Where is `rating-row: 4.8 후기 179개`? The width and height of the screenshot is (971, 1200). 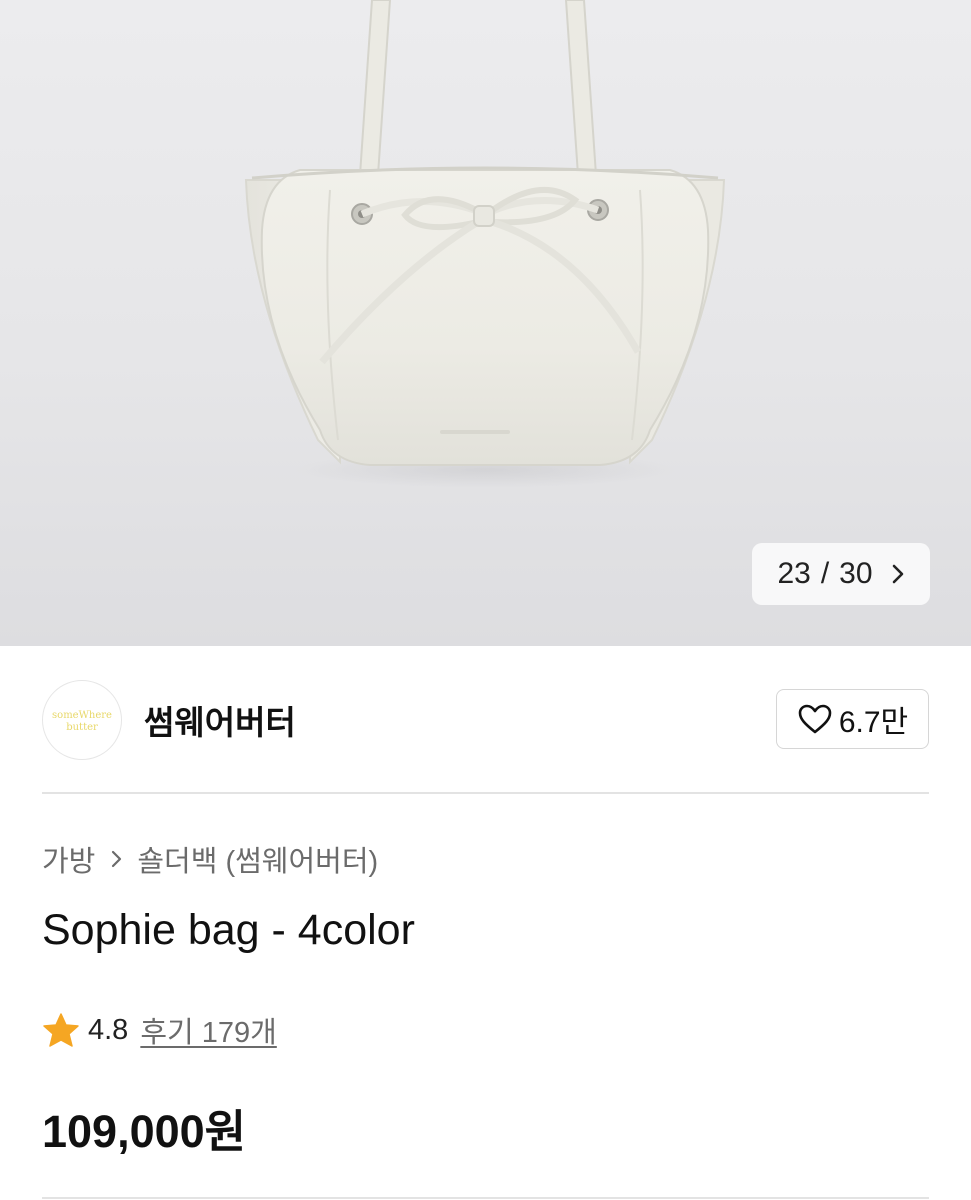 rating-row: 4.8 후기 179개 is located at coordinates (159, 1030).